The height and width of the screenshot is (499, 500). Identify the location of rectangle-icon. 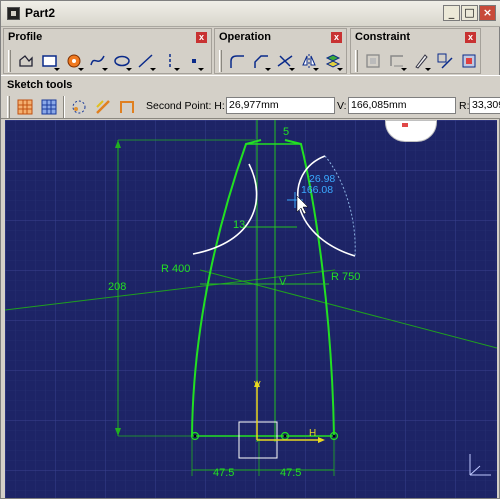
(50, 61).